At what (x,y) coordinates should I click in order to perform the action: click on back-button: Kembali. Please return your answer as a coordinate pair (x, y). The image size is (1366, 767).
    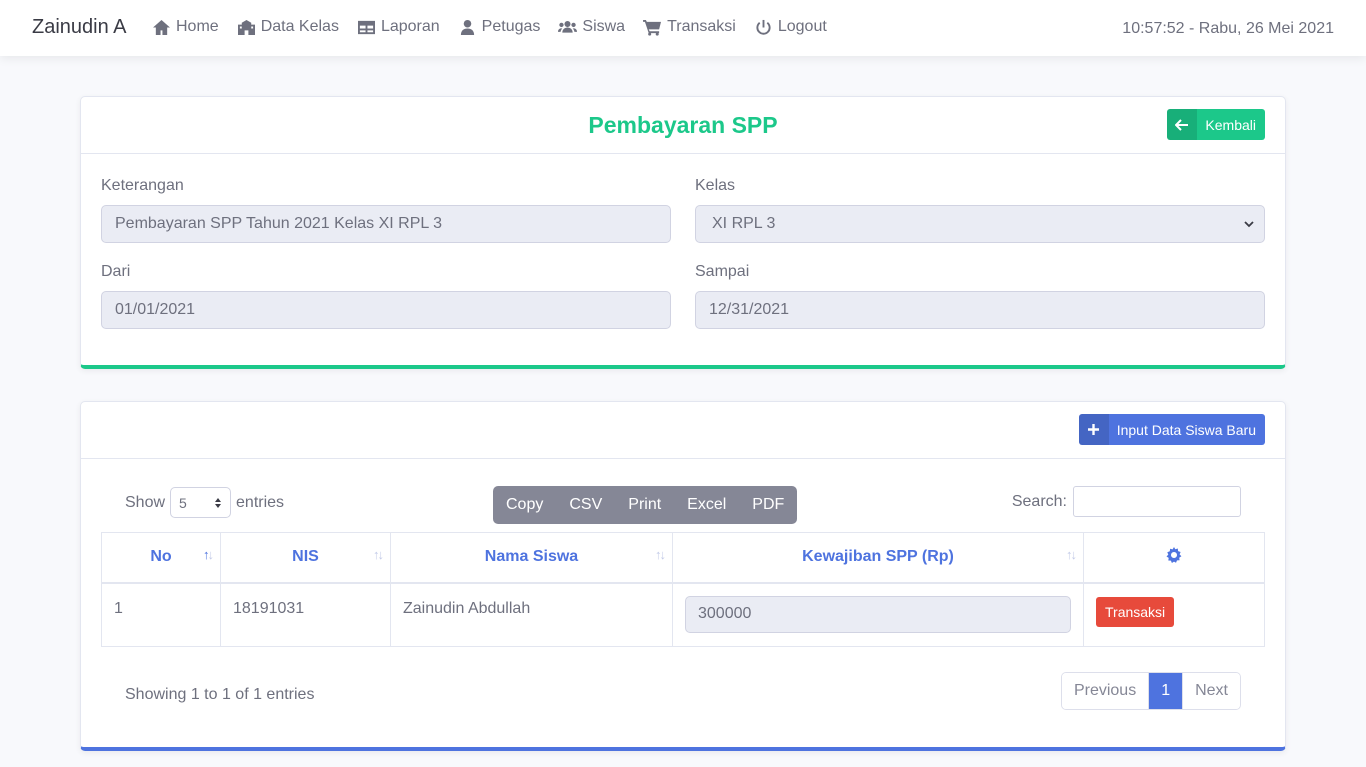
    Looking at the image, I should click on (1216, 124).